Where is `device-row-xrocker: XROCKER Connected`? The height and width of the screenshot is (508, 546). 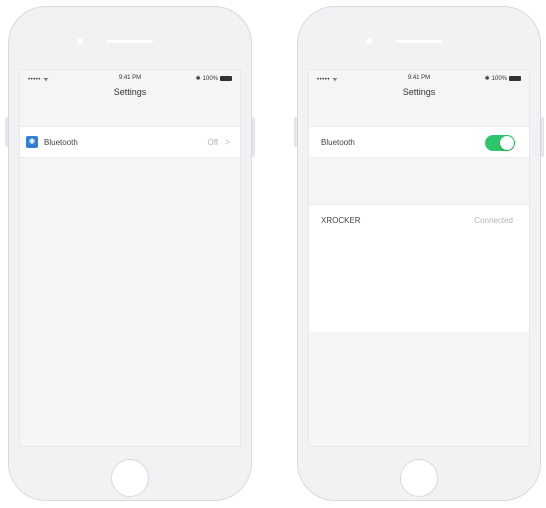 device-row-xrocker: XROCKER Connected is located at coordinates (419, 268).